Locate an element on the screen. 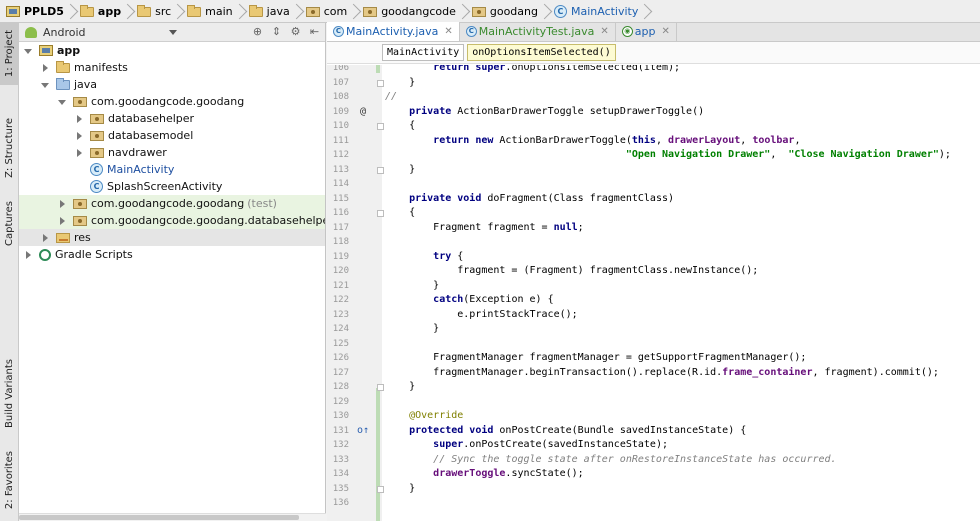 This screenshot has height=521, width=980. chevron-down-icon is located at coordinates (173, 32).